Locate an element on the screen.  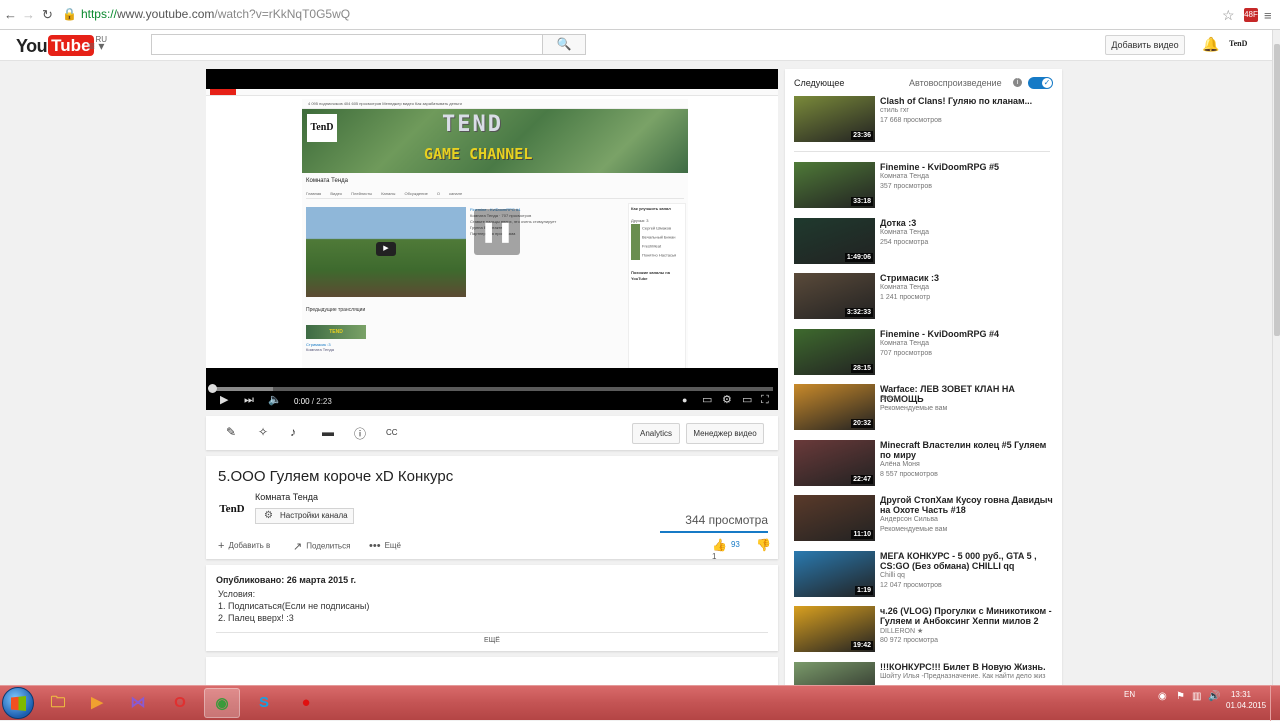
like-count: 93 is located at coordinates (735, 545).